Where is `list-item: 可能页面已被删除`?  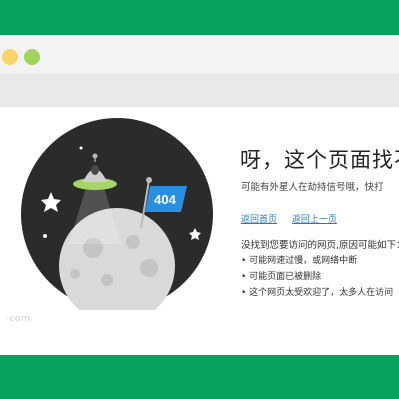 list-item: 可能页面已被删除 is located at coordinates (317, 277).